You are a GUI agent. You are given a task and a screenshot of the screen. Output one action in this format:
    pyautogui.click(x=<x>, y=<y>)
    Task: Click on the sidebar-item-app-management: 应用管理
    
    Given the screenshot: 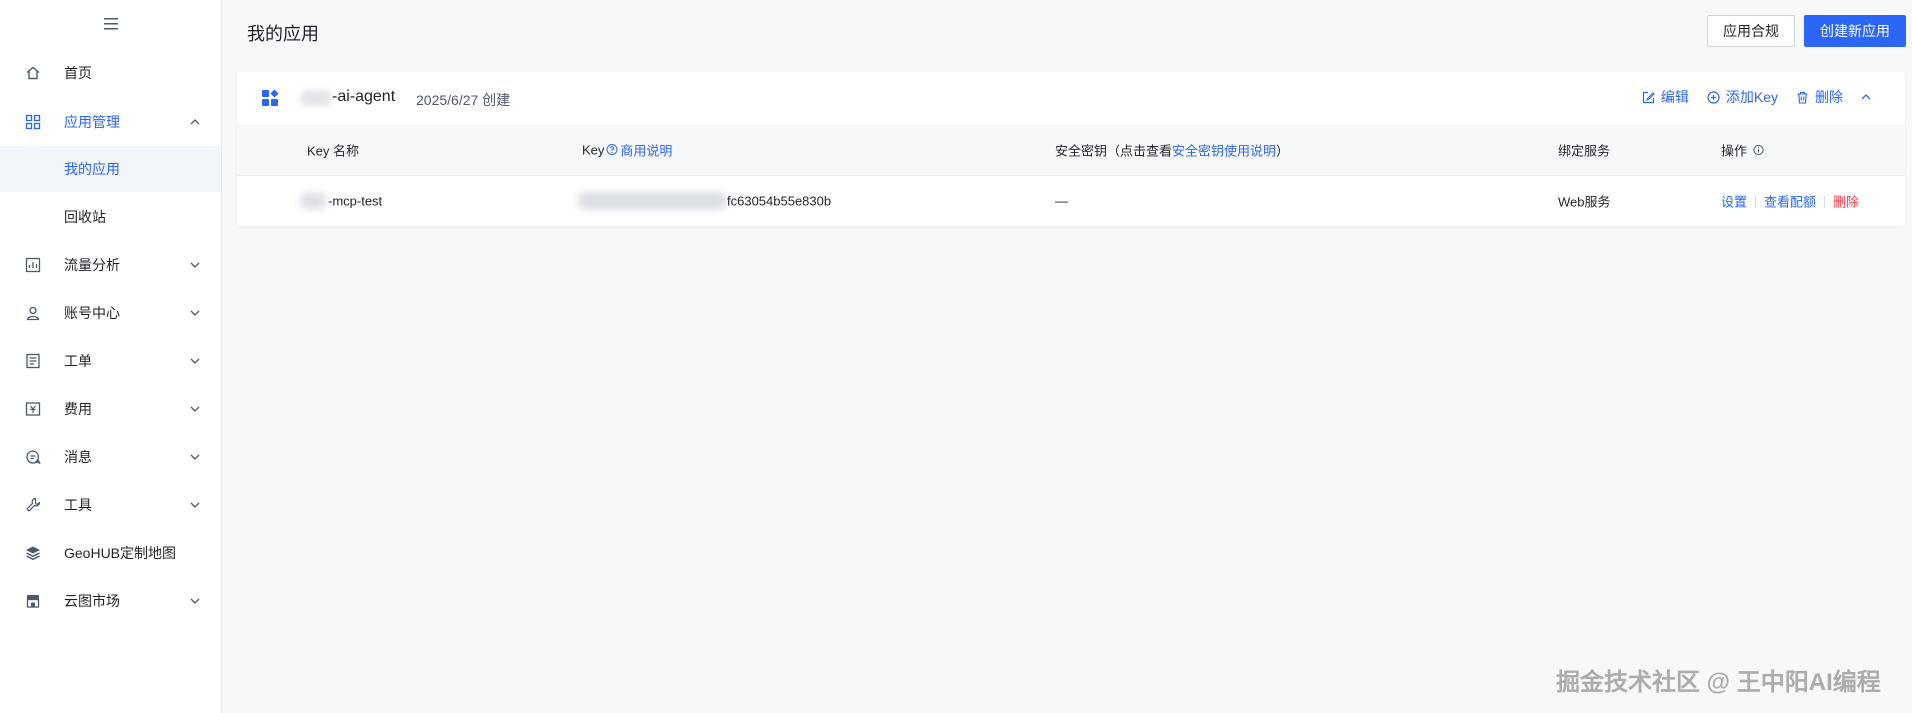 What is the action you would take?
    pyautogui.click(x=110, y=122)
    